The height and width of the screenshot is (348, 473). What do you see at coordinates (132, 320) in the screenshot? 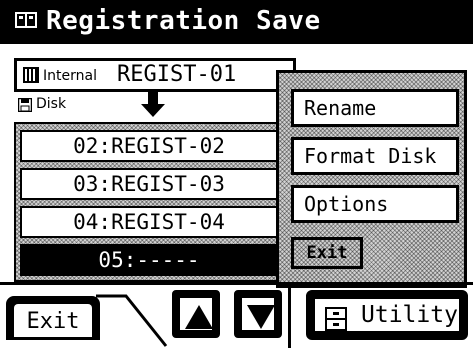
I see `tab-slant` at bounding box center [132, 320].